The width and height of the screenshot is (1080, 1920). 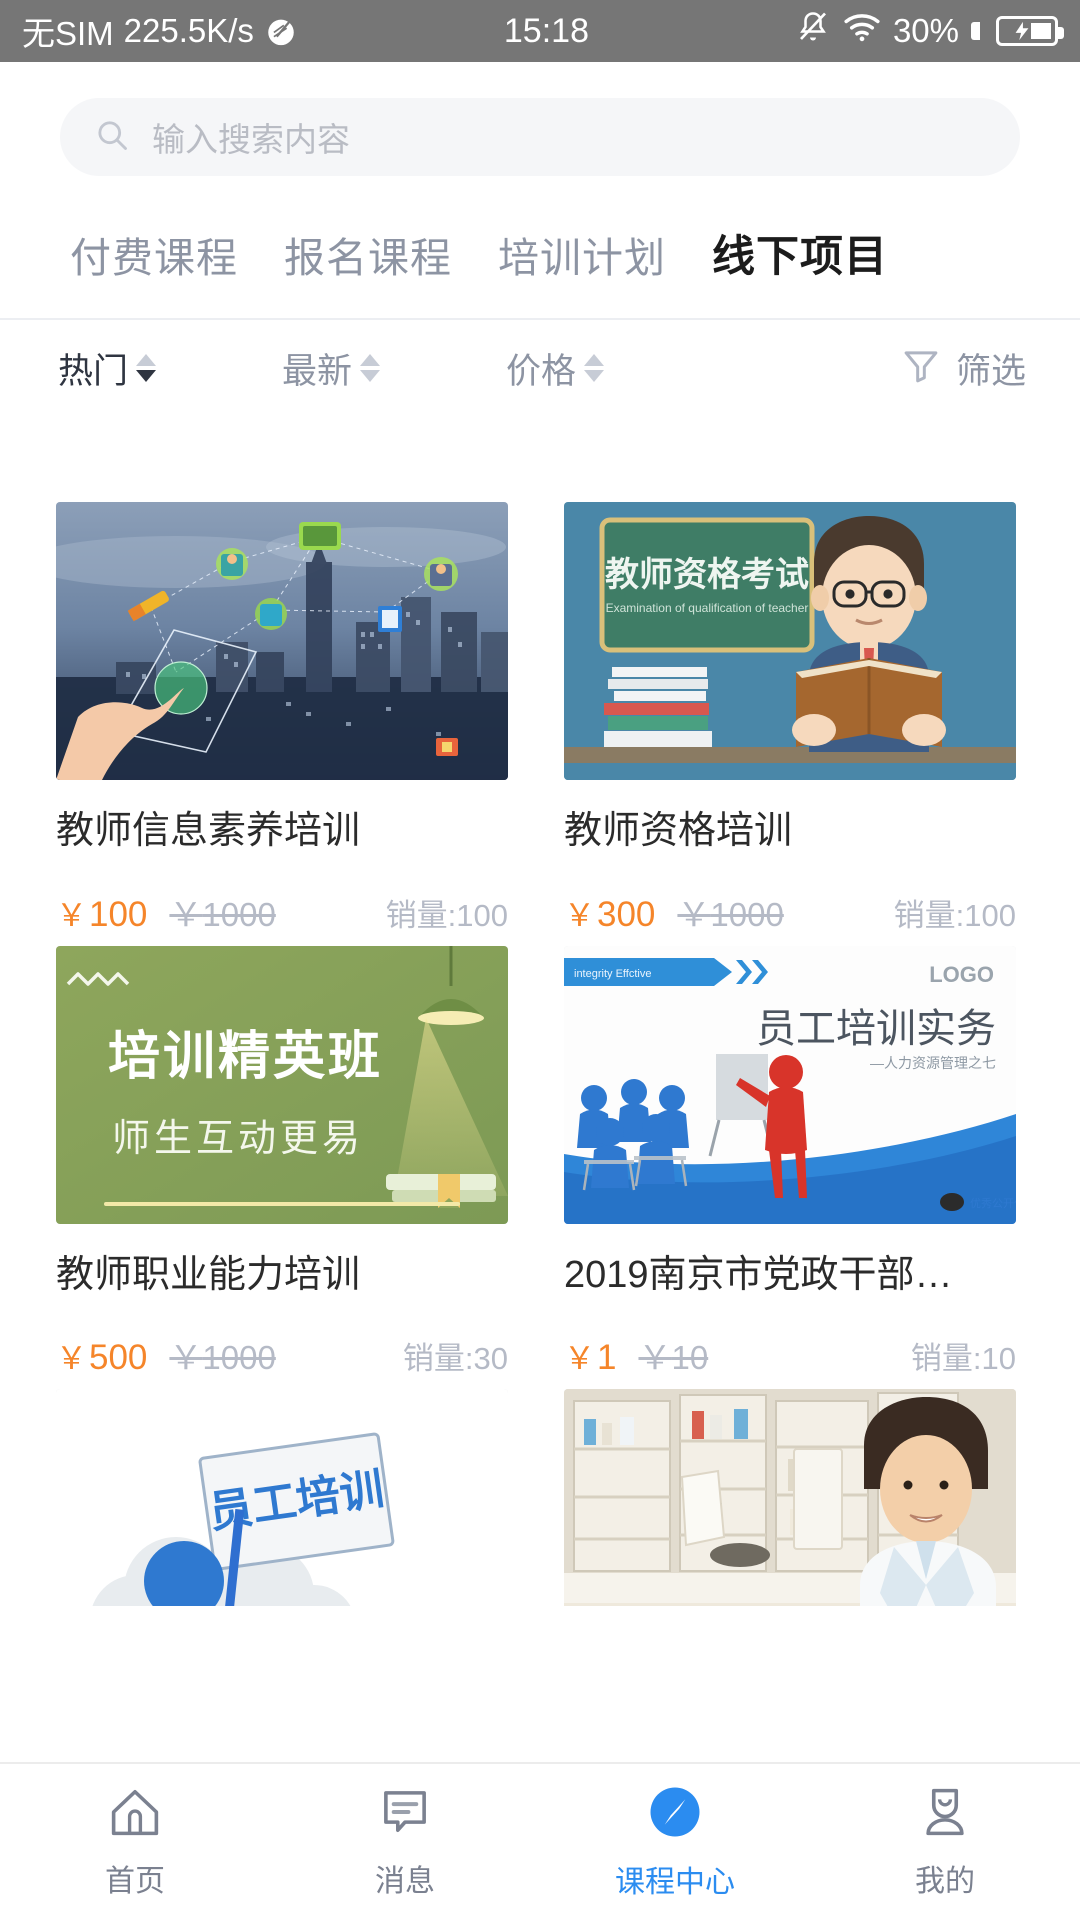 I want to click on sort-hot: 热门, so click(x=107, y=368).